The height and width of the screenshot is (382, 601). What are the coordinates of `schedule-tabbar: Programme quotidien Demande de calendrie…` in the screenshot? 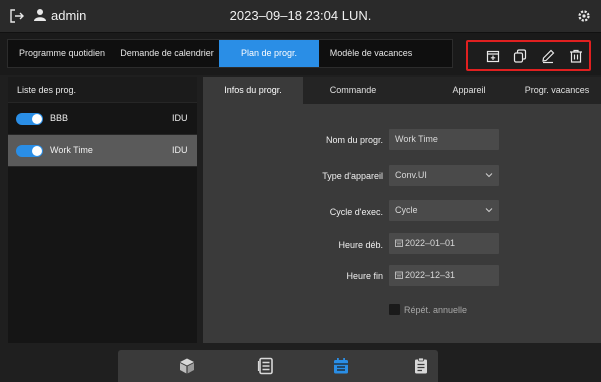 It's located at (230, 53).